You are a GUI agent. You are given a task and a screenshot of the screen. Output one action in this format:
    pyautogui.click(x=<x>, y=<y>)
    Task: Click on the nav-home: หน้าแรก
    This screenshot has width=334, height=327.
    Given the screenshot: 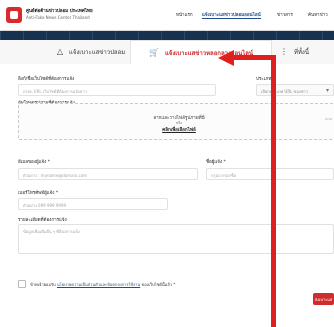 What is the action you would take?
    pyautogui.click(x=184, y=14)
    